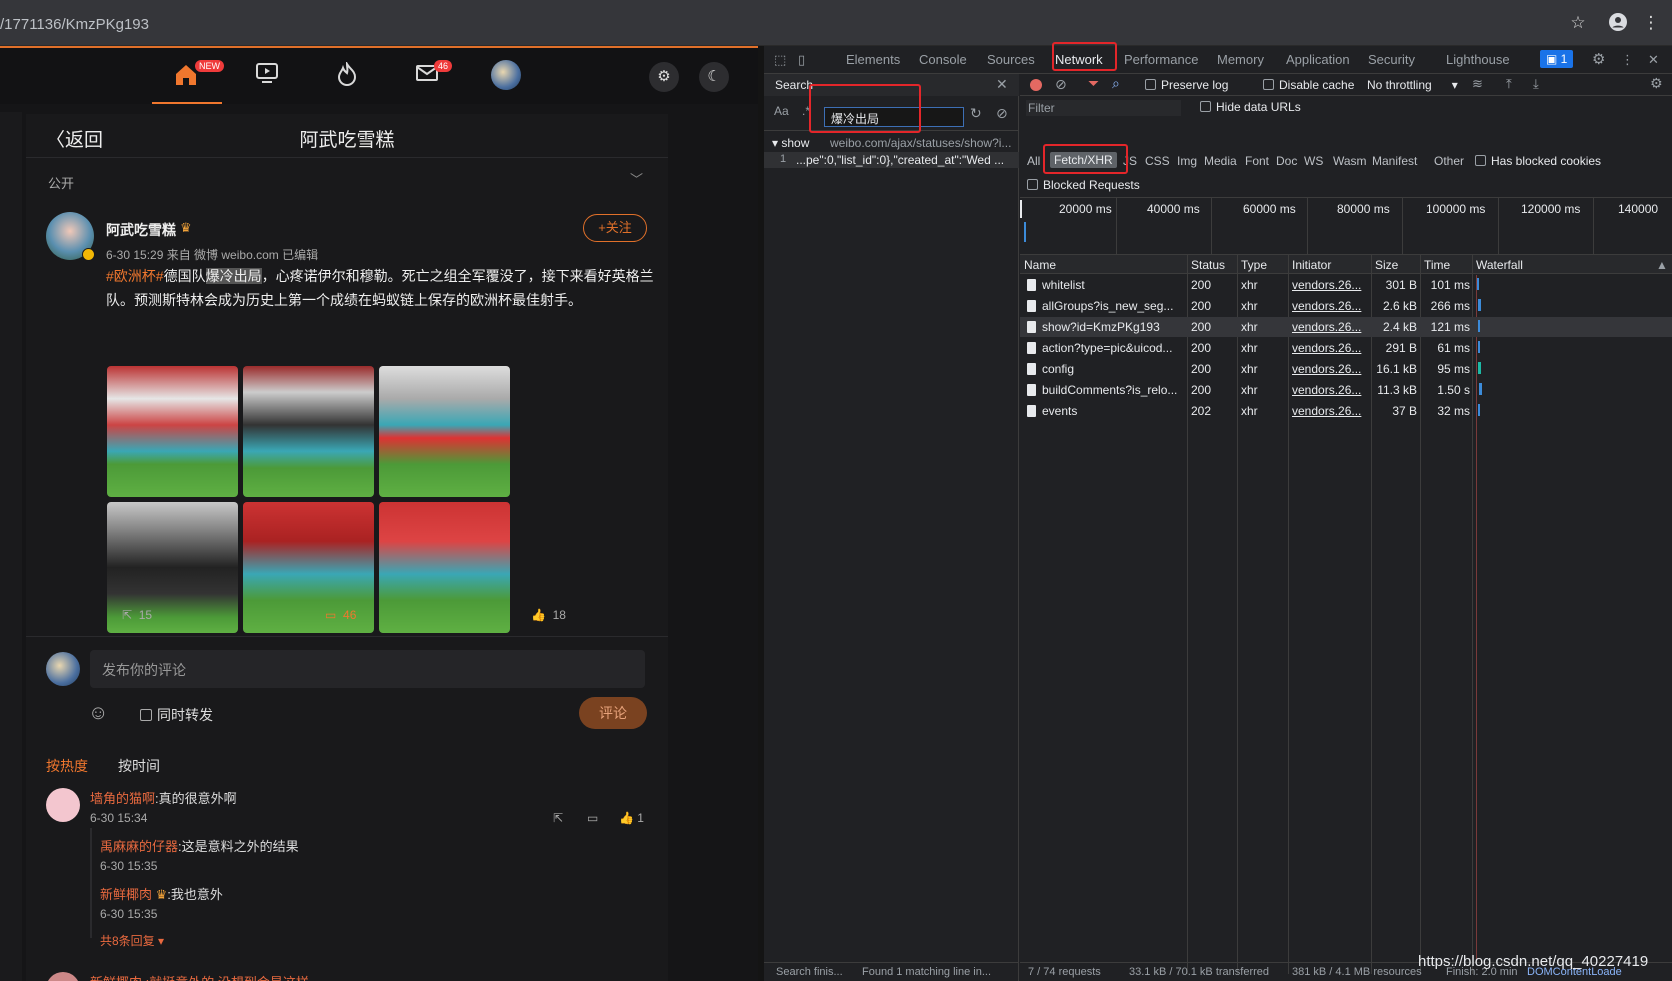  What do you see at coordinates (615, 228) in the screenshot?
I see `follow-button: +关注` at bounding box center [615, 228].